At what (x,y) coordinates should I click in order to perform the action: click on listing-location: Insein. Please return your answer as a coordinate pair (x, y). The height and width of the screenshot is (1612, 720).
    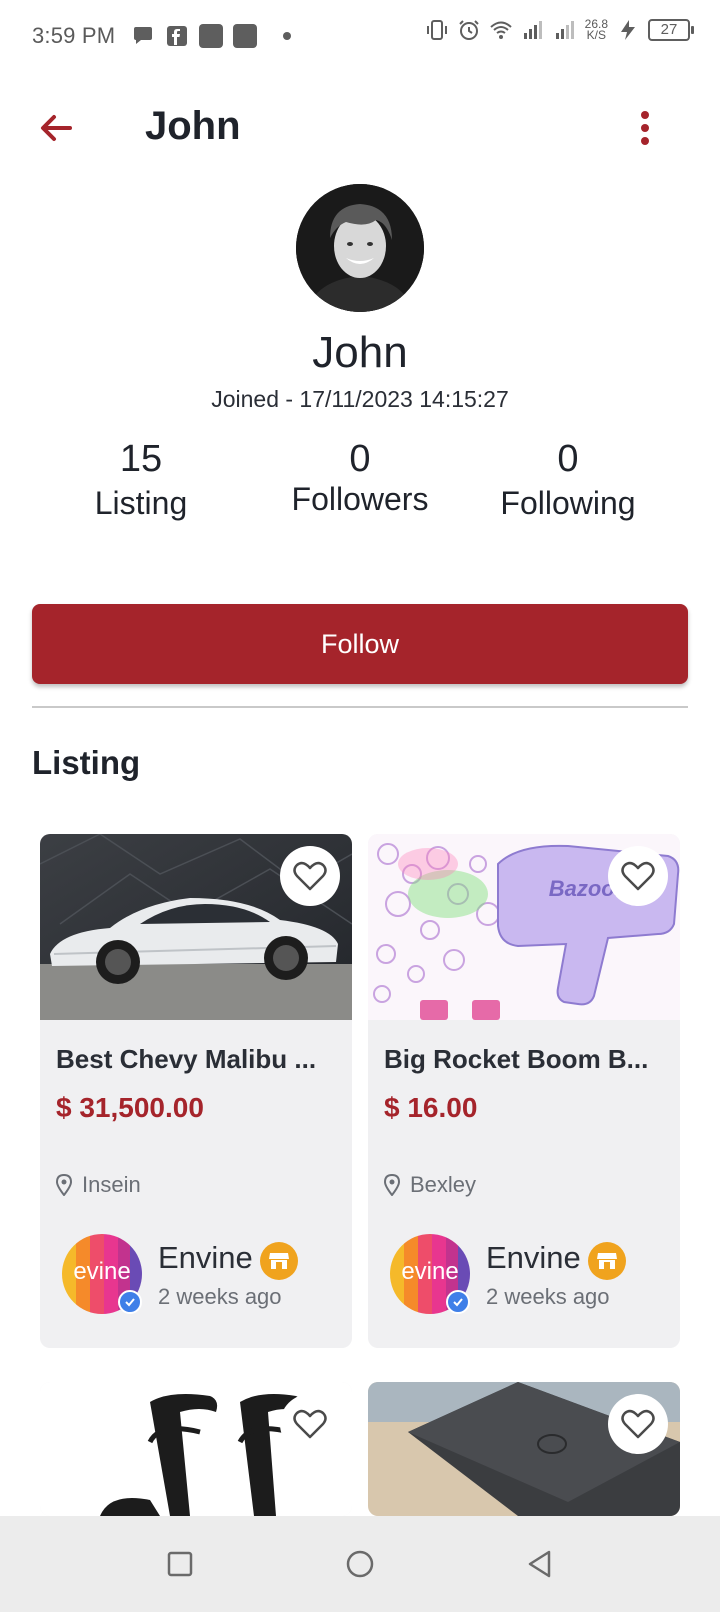
    Looking at the image, I should click on (98, 1185).